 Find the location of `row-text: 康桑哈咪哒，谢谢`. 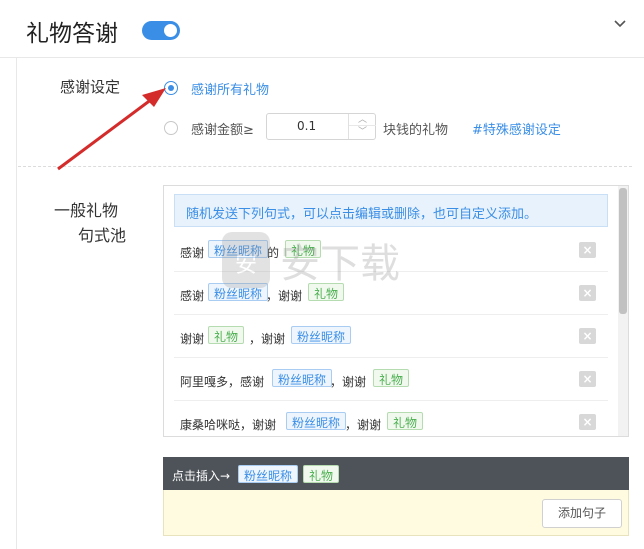

row-text: 康桑哈咪哒，谢谢 is located at coordinates (228, 425).